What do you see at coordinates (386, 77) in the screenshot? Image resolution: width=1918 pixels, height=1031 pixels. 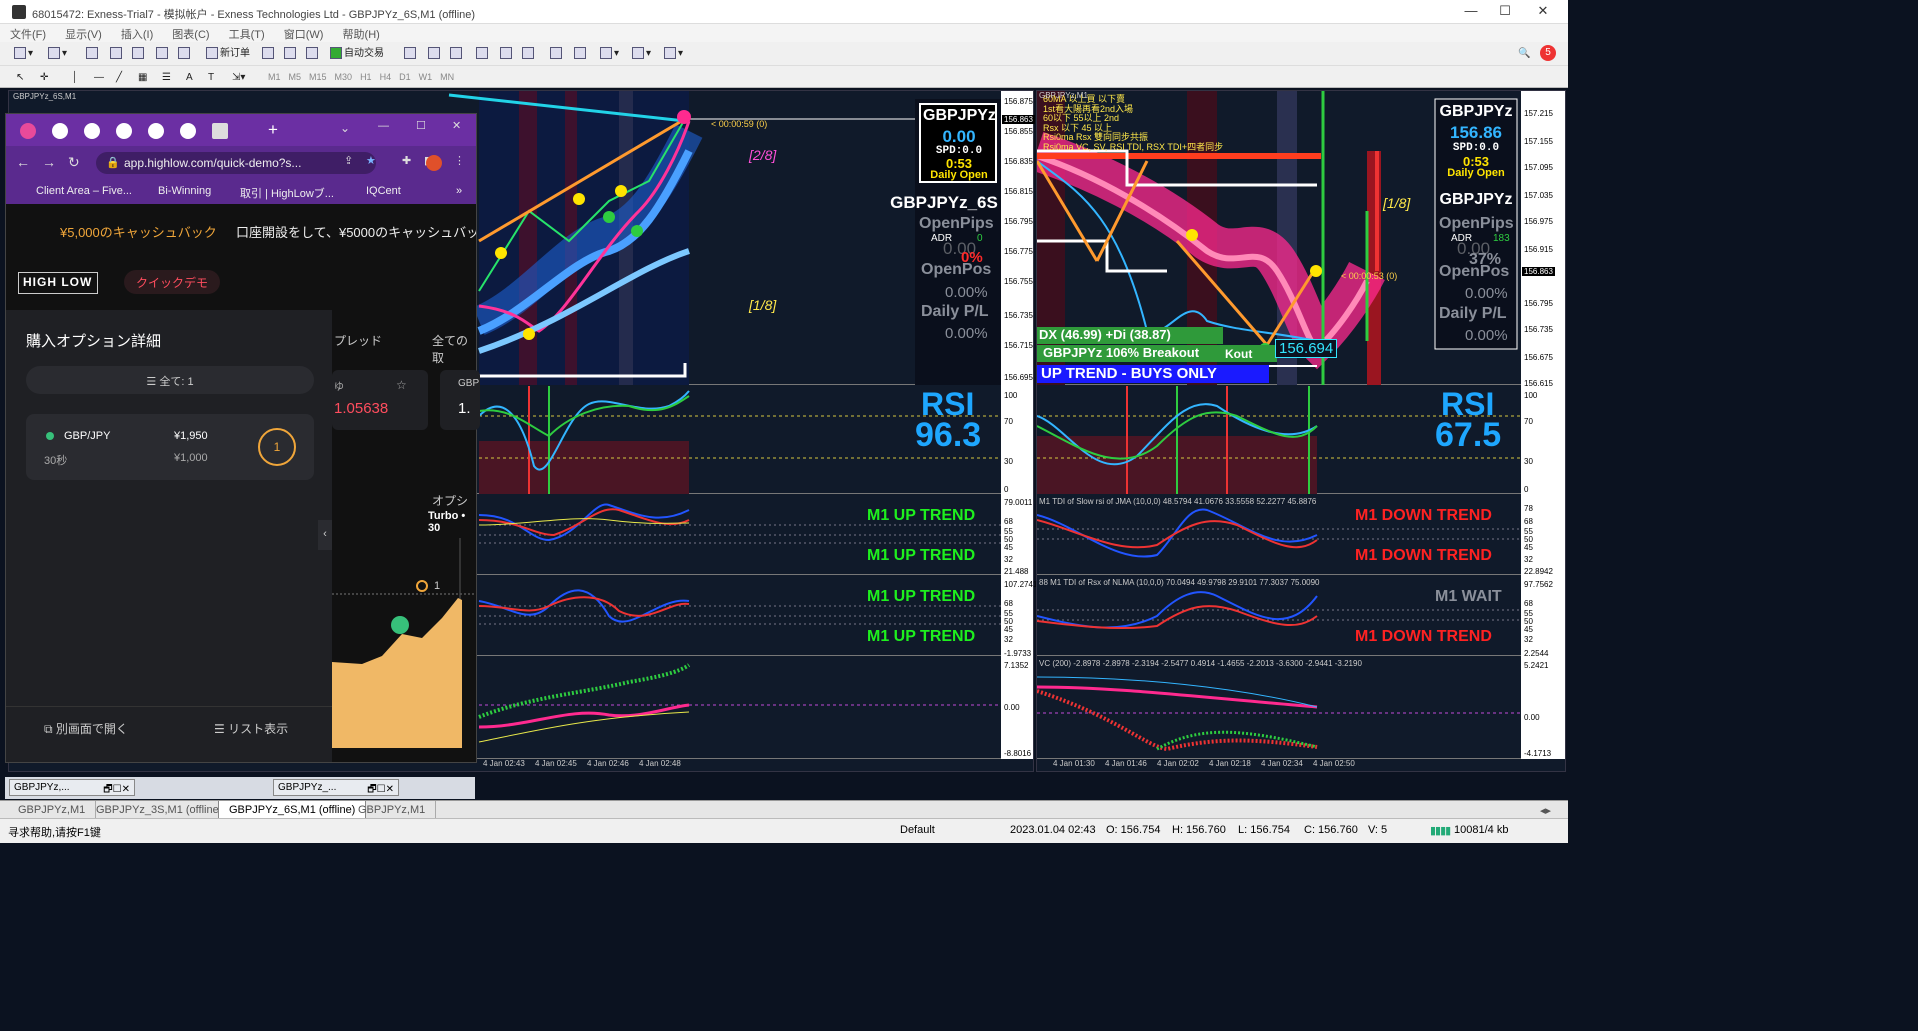 I see `timeframe-h4: H4` at bounding box center [386, 77].